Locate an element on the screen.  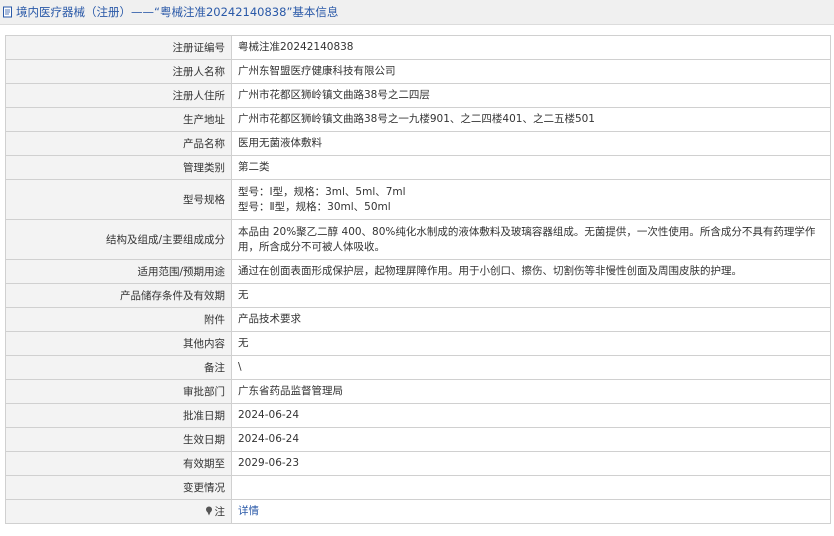
row-value: 广州东智盟医疗健康科技有限公司 is located at coordinates (531, 71).